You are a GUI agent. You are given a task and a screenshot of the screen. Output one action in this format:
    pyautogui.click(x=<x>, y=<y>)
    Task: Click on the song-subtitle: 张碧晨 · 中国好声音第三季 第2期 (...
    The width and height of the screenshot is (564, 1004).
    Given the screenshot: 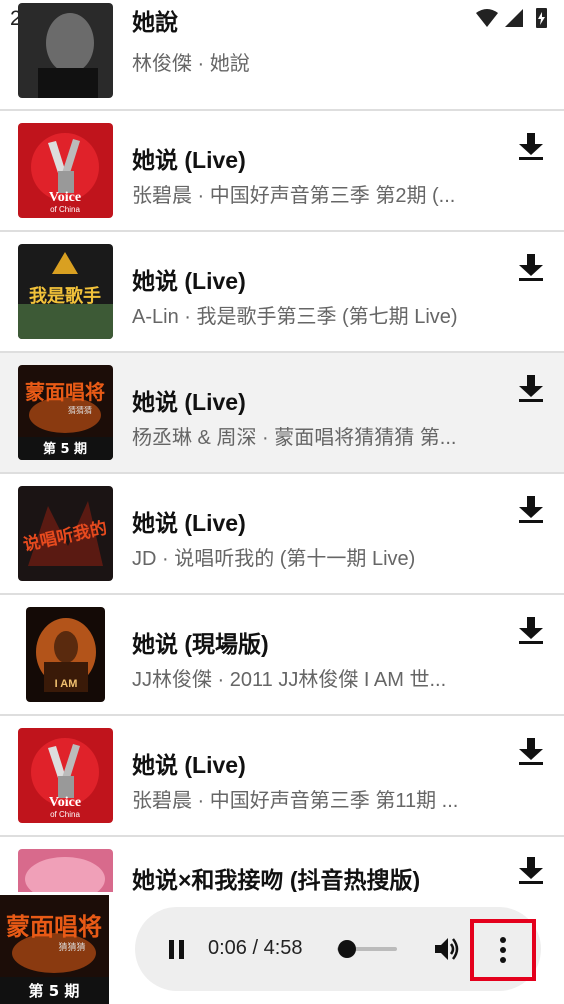 What is the action you would take?
    pyautogui.click(x=294, y=196)
    